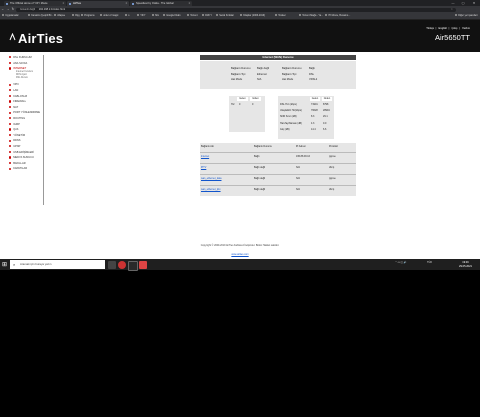 The height and width of the screenshot is (417, 480). Describe the element at coordinates (41, 38) in the screenshot. I see `airties-logo: AirTies` at that location.